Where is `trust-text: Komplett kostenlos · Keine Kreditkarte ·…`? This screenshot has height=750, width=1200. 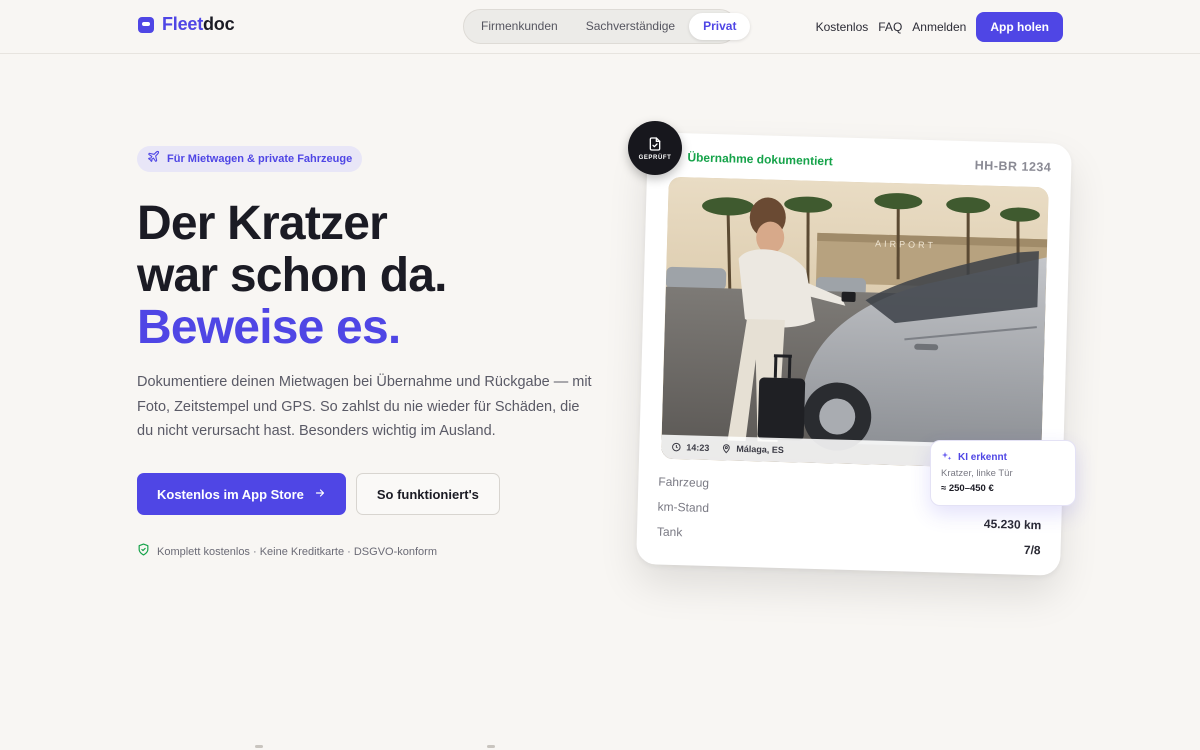 trust-text: Komplett kostenlos · Keine Kreditkarte ·… is located at coordinates (297, 552).